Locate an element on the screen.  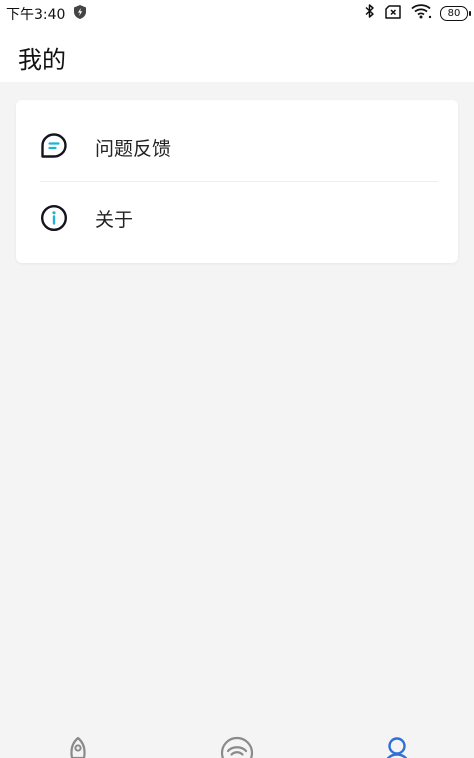
header: 我的 is located at coordinates (237, 54).